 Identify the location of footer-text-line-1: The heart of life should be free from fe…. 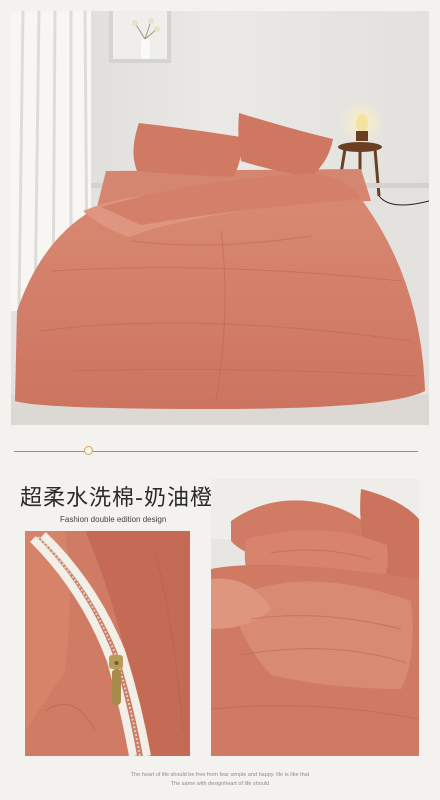
(220, 775).